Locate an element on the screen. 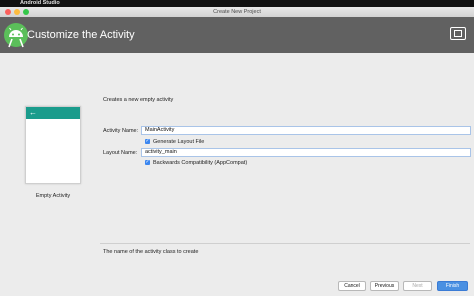  template-name-label: Empty Activity is located at coordinates (53, 196).